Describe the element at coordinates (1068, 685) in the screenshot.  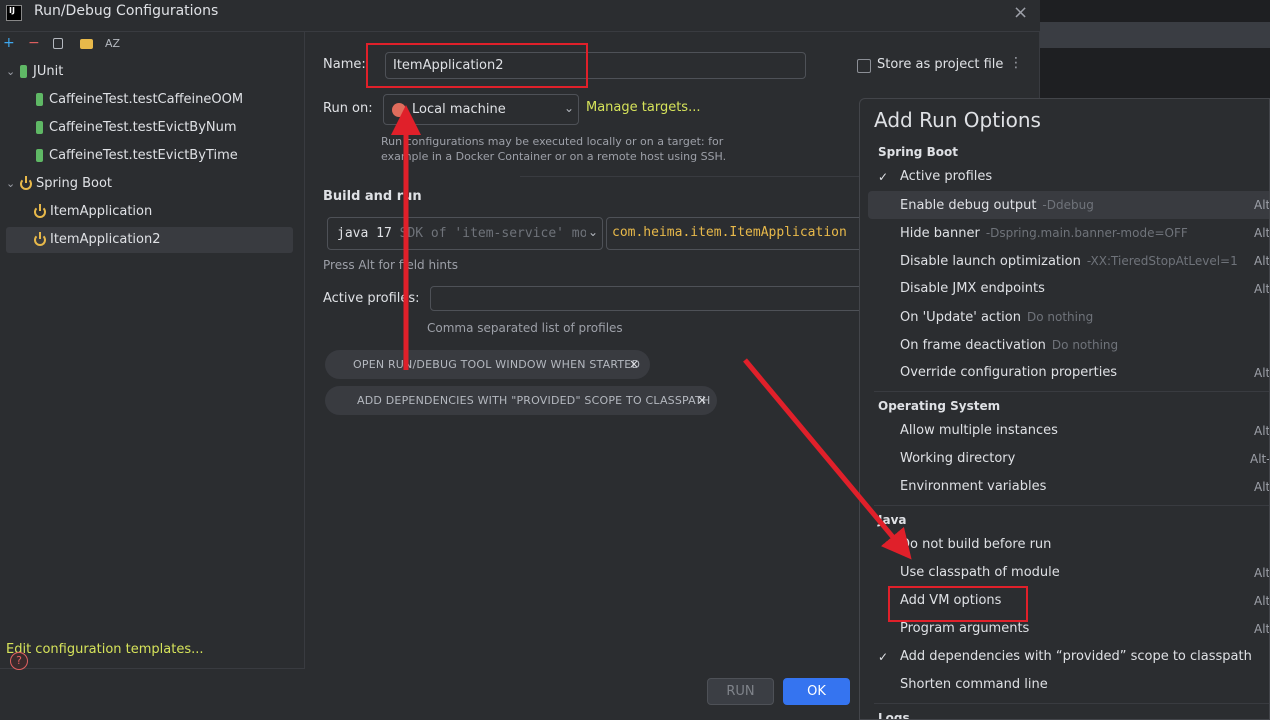
I see `option-shorten-command-line: Shorten command line` at that location.